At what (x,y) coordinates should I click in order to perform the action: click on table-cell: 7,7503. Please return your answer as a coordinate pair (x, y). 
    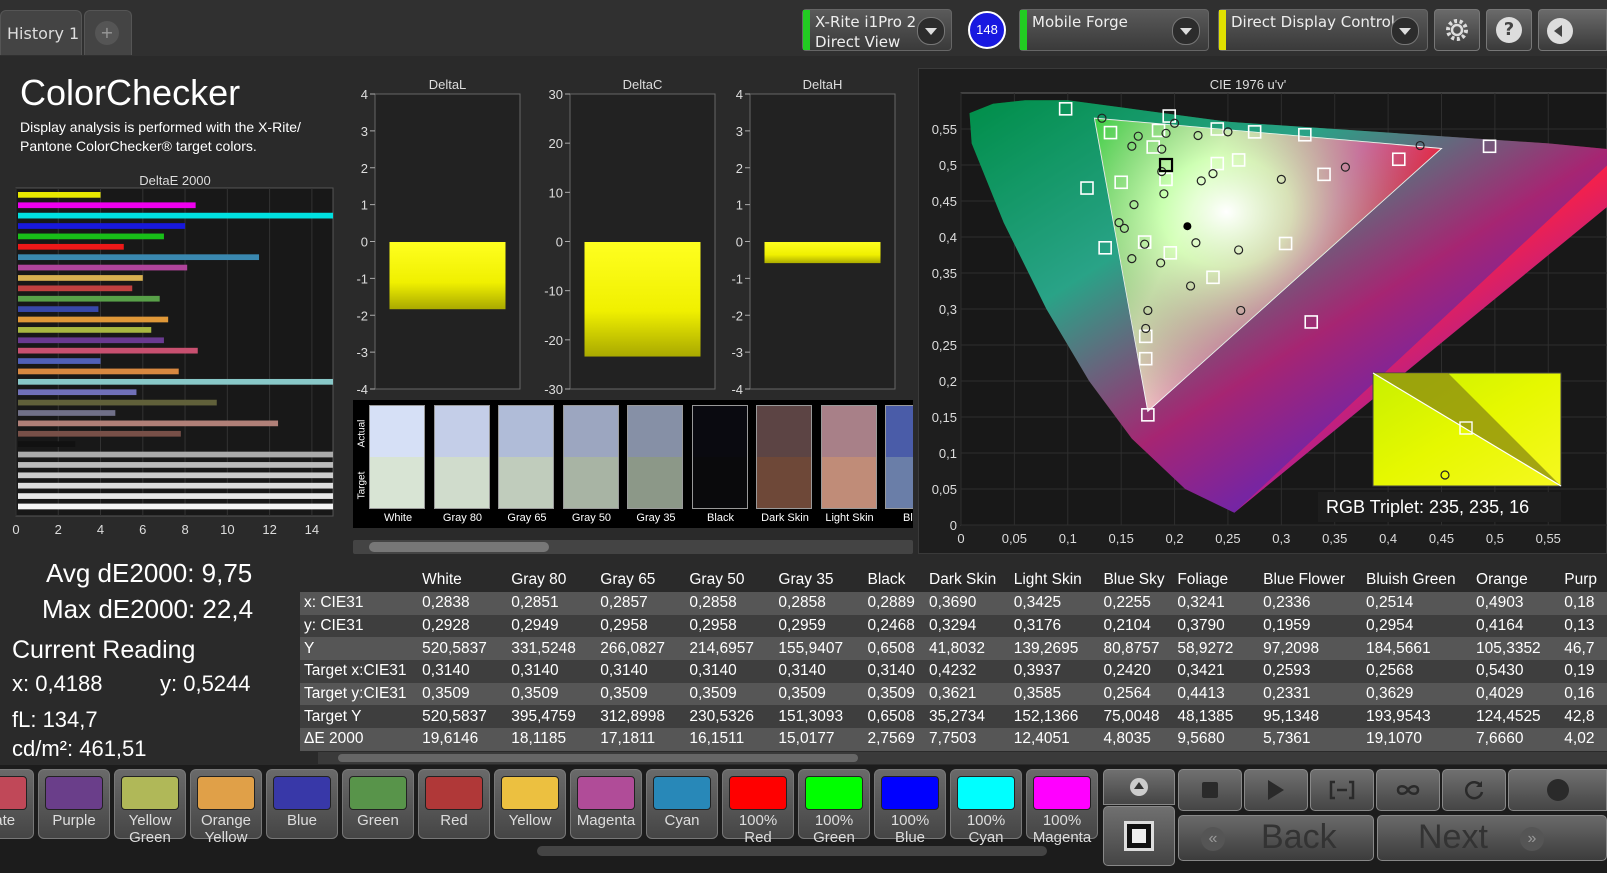
    Looking at the image, I should click on (967, 739).